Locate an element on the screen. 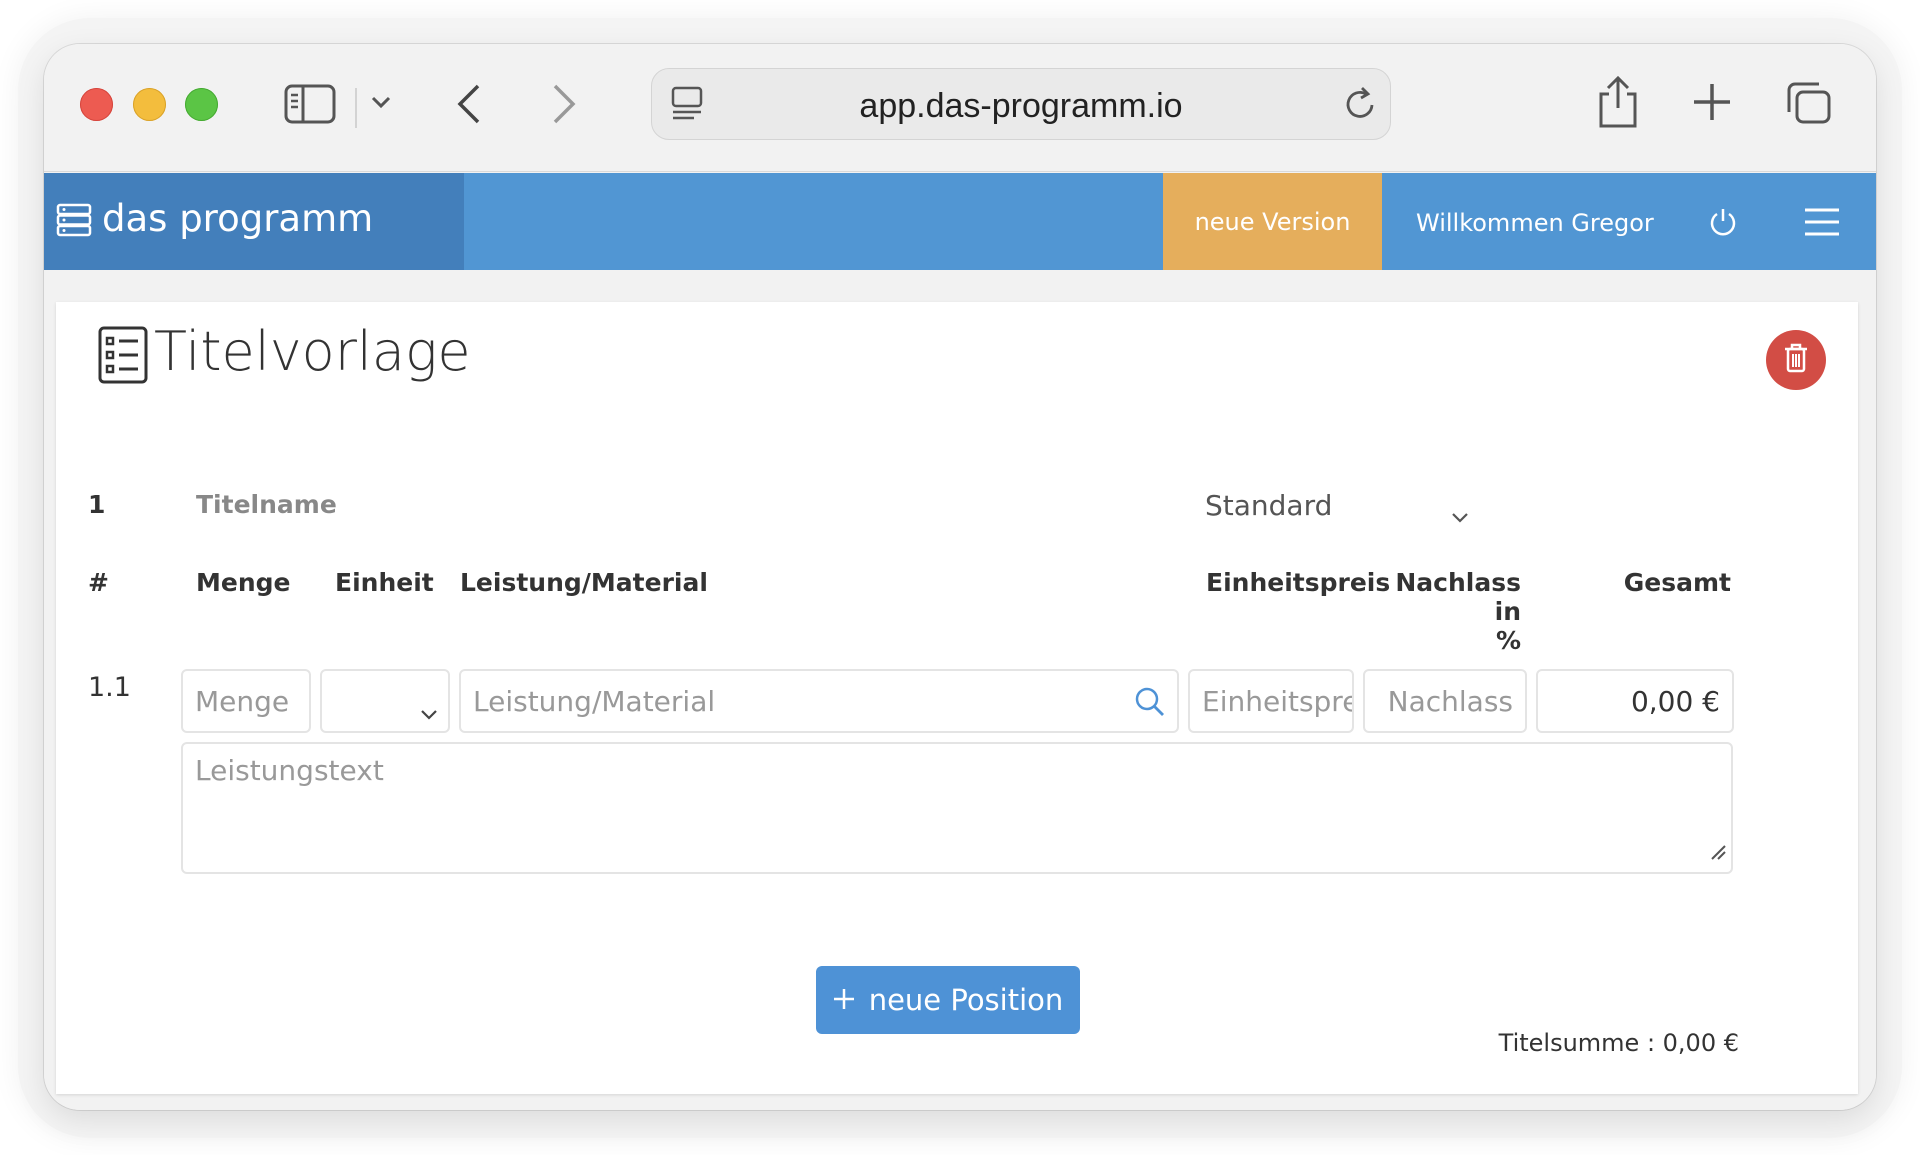 The height and width of the screenshot is (1155, 1920). unit-select is located at coordinates (385, 701).